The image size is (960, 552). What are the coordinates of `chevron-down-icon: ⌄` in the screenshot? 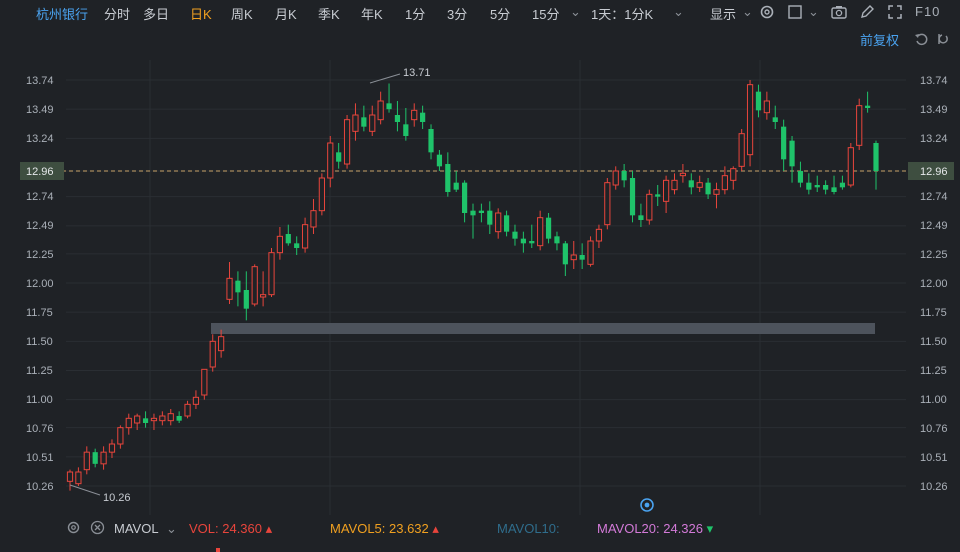 It's located at (171, 529).